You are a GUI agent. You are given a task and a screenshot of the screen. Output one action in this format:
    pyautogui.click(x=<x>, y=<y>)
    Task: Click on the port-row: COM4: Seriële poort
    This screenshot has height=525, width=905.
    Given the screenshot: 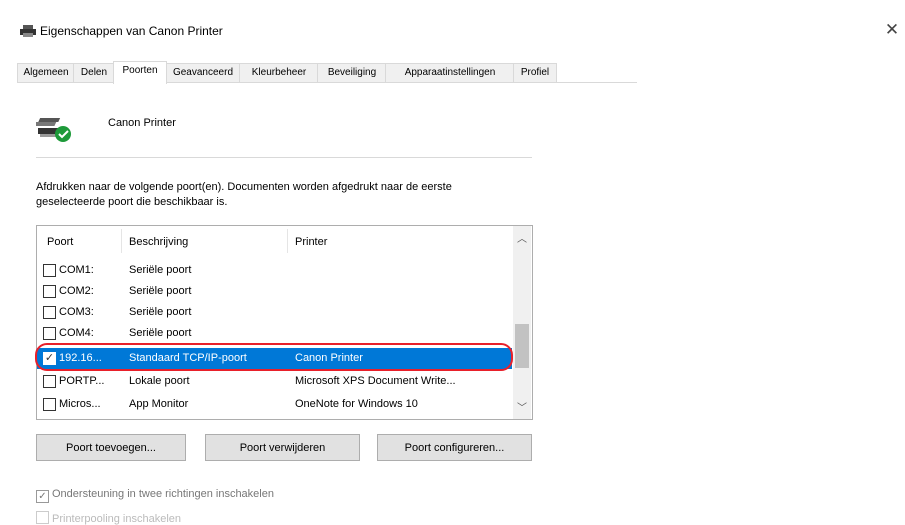 What is the action you would take?
    pyautogui.click(x=274, y=333)
    